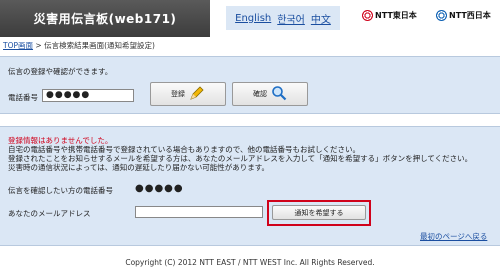  Describe the element at coordinates (178, 94) in the screenshot. I see `register-button-label: 登録` at that location.